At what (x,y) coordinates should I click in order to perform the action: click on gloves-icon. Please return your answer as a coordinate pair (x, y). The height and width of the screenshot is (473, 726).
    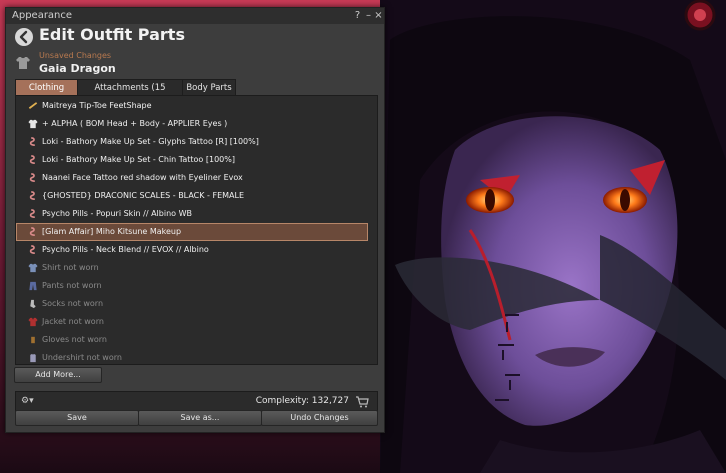
    Looking at the image, I should click on (33, 340).